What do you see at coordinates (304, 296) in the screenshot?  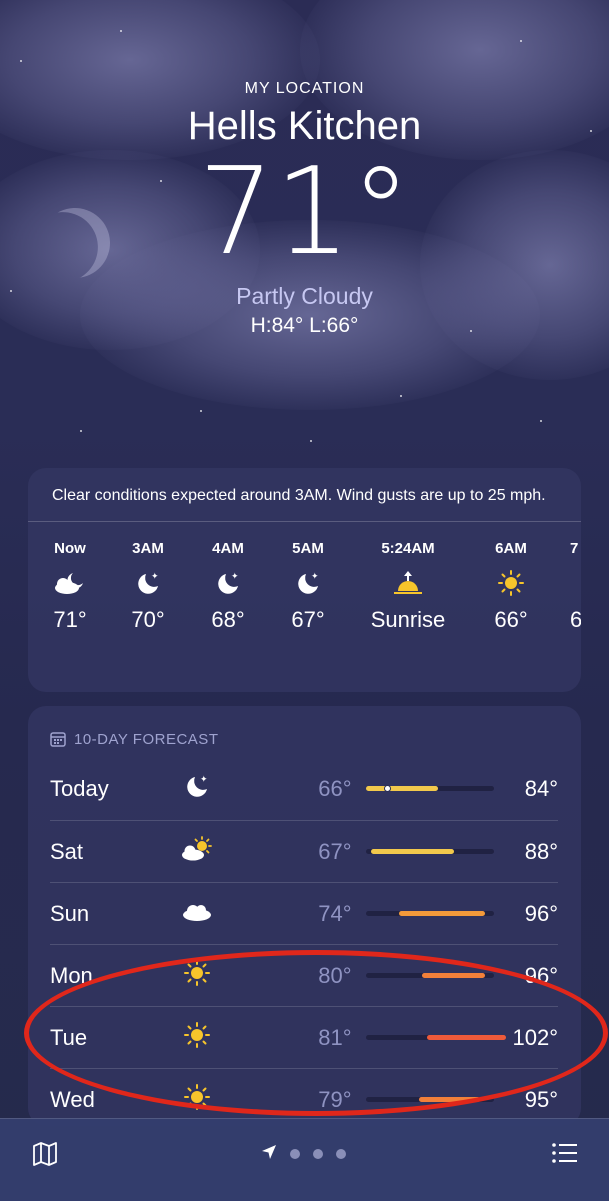 I see `current-condition: Partly Cloudy` at bounding box center [304, 296].